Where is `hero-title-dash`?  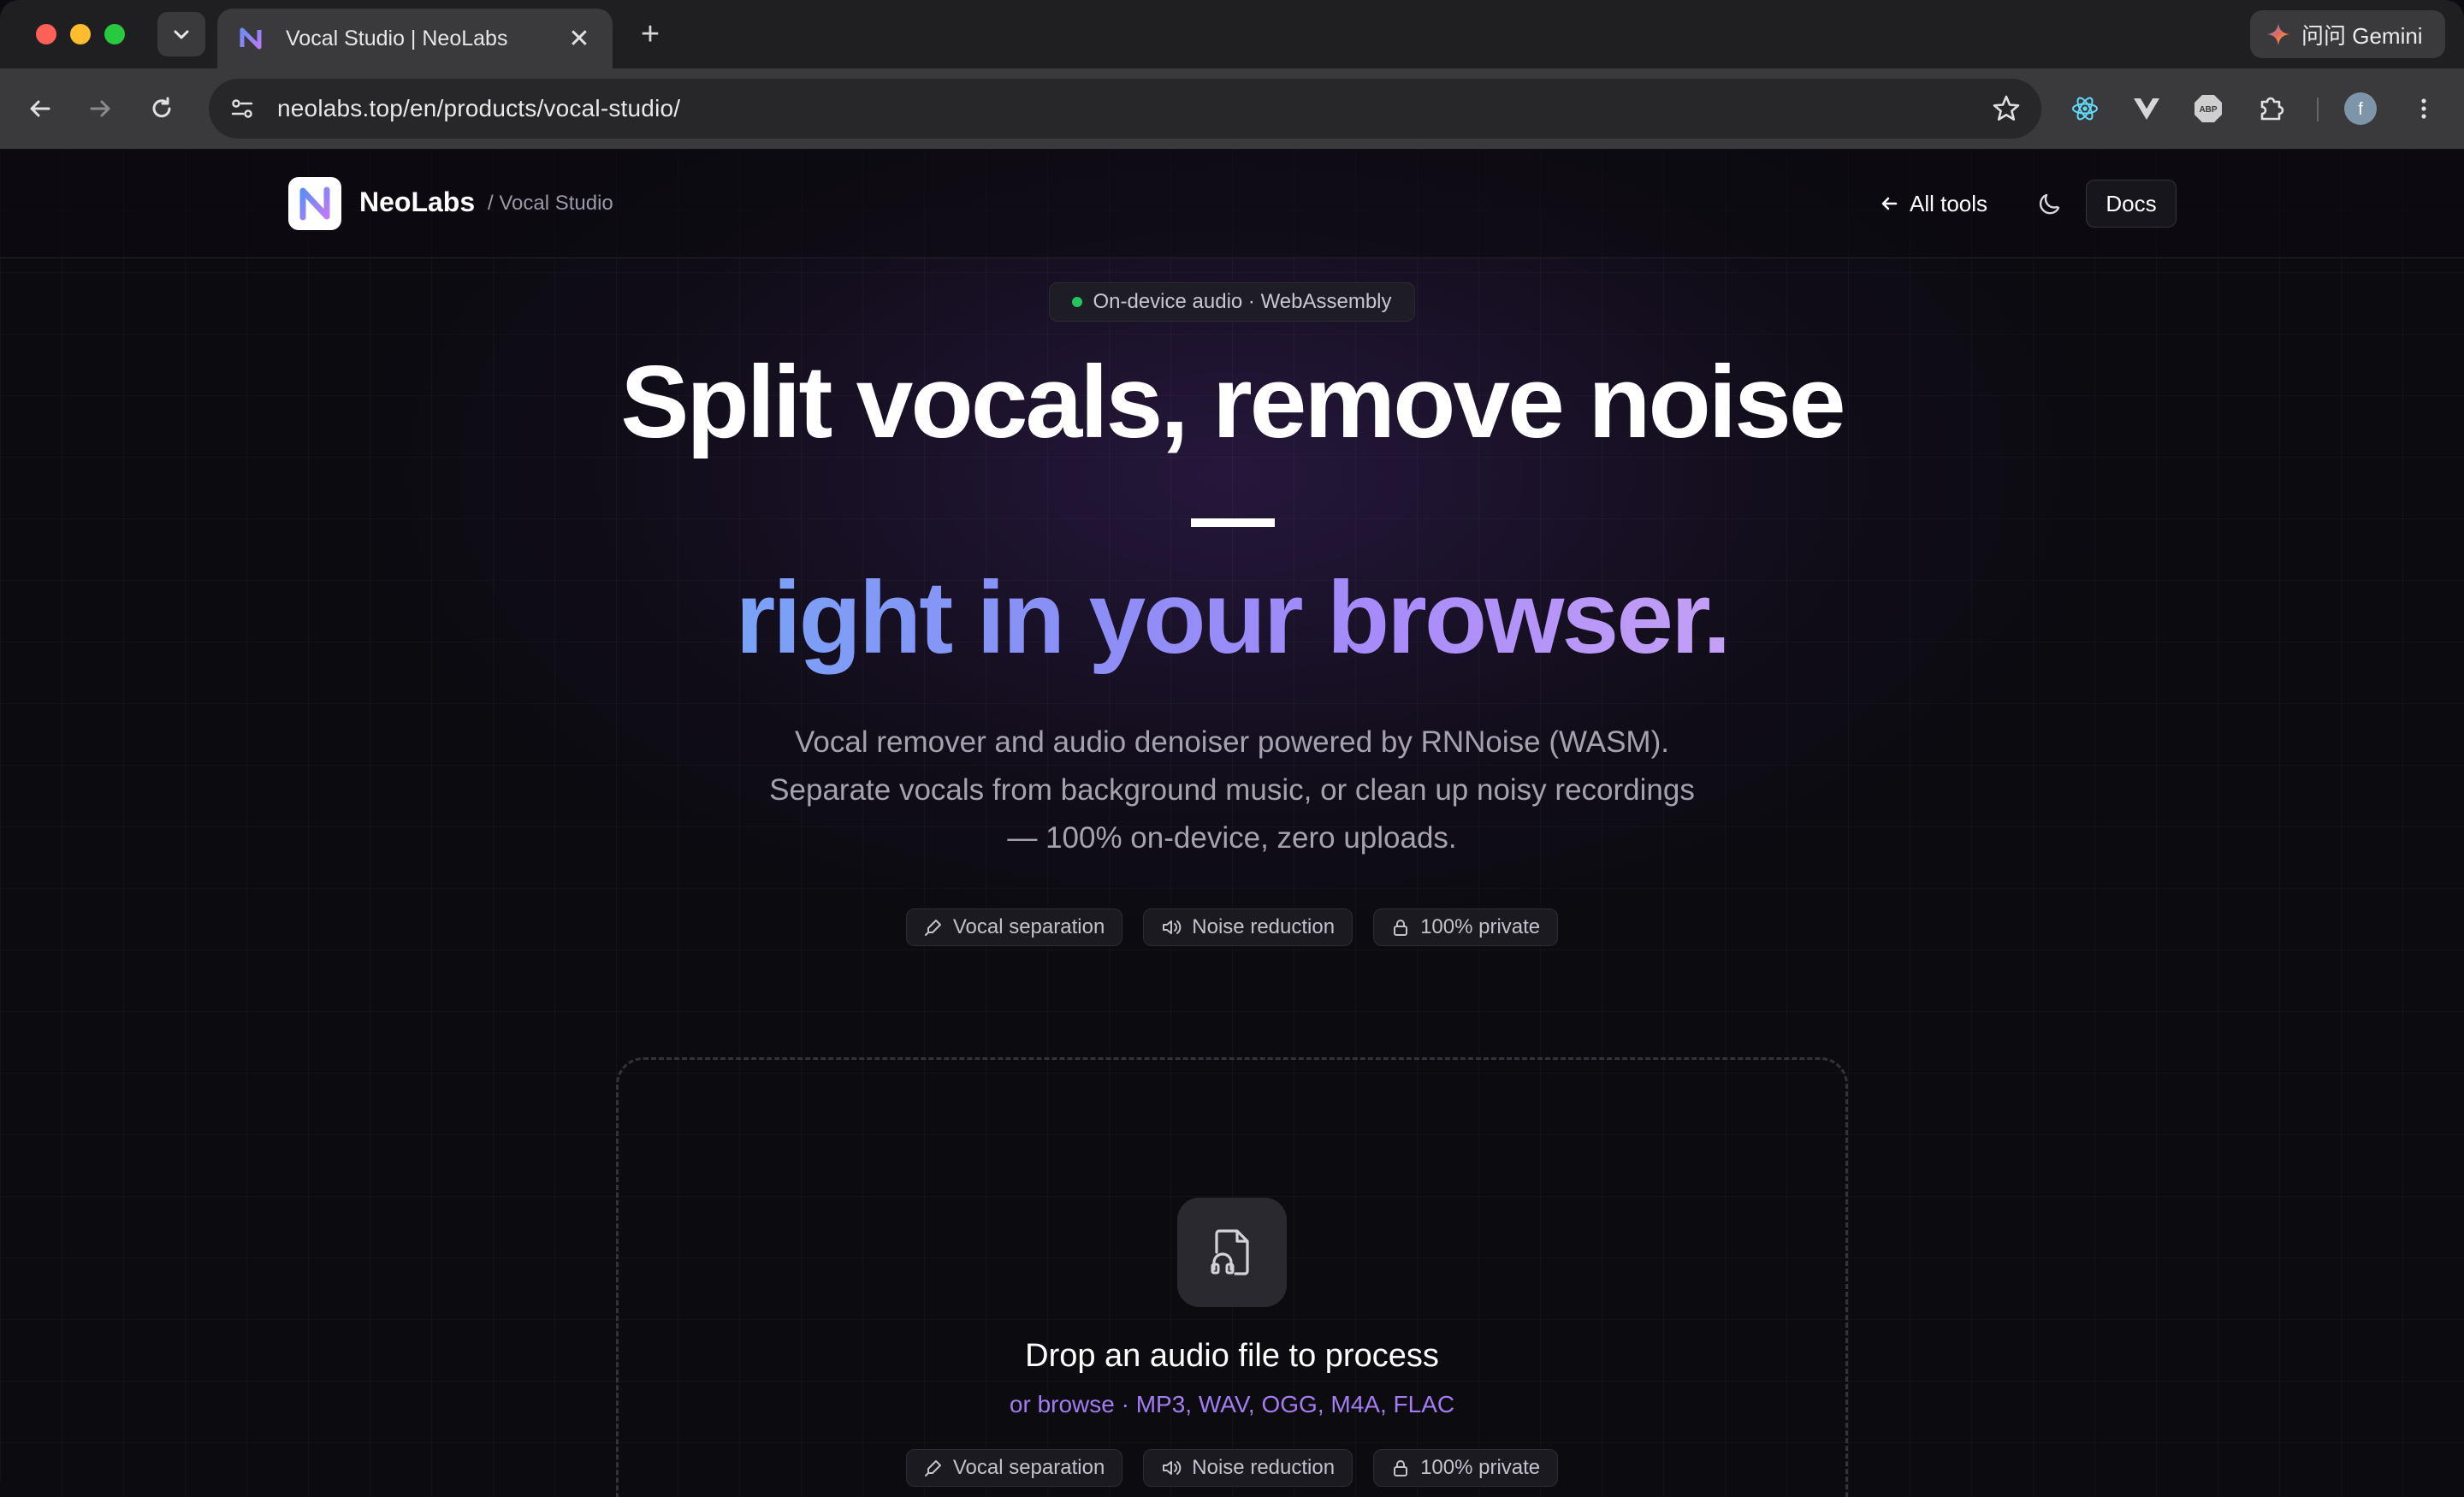
hero-title-dash is located at coordinates (1233, 522).